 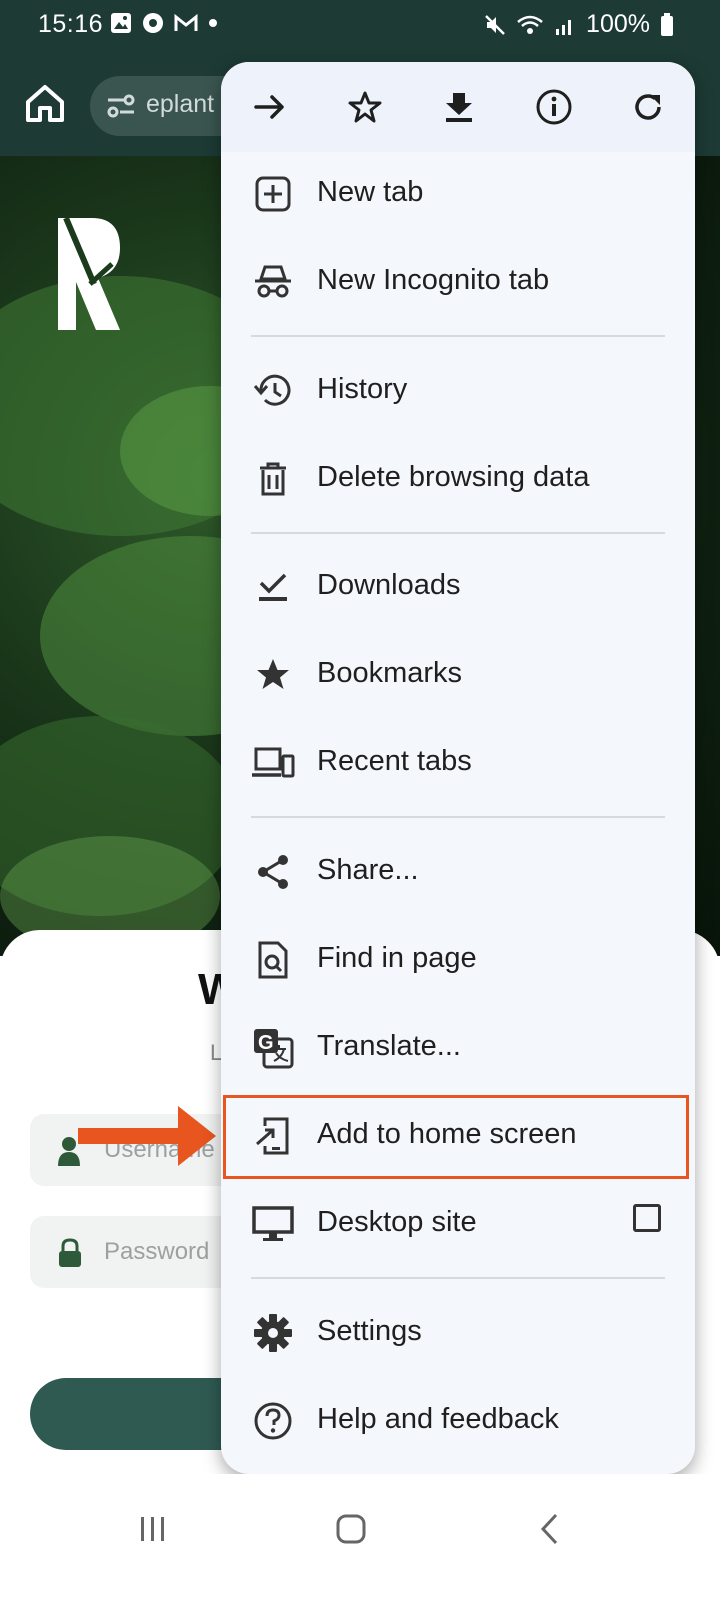 I want to click on menu-item-delete-browsing-data: Delete browsing data, so click(x=458, y=479).